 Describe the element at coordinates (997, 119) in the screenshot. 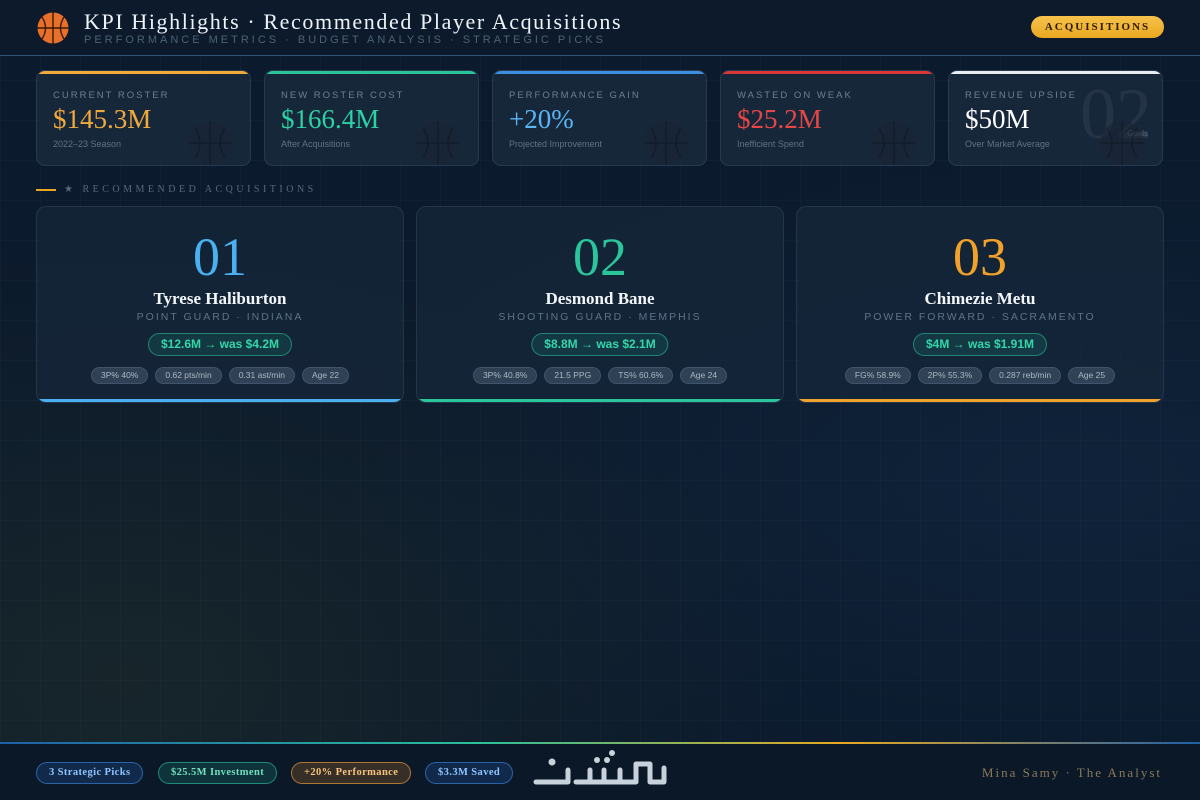

I see `kpi-value: $50M` at that location.